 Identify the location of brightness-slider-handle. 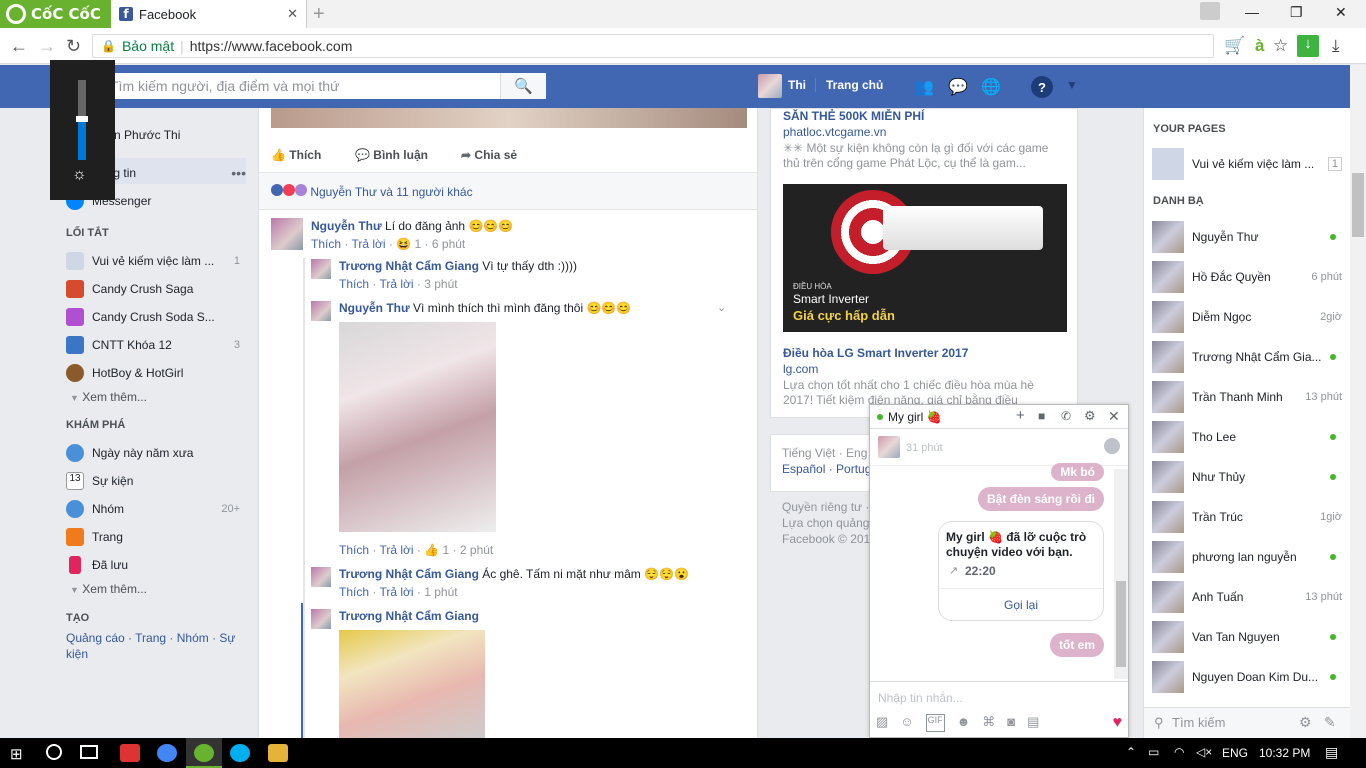
(82, 119).